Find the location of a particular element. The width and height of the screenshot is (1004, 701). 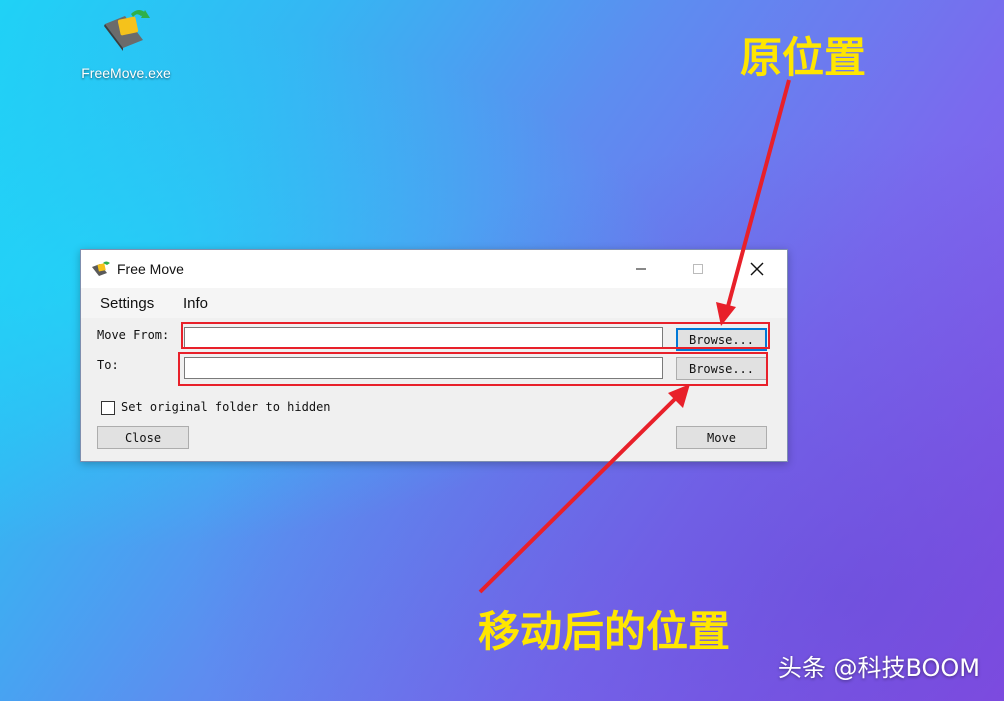

menu-bar: Settings Info is located at coordinates (434, 303).